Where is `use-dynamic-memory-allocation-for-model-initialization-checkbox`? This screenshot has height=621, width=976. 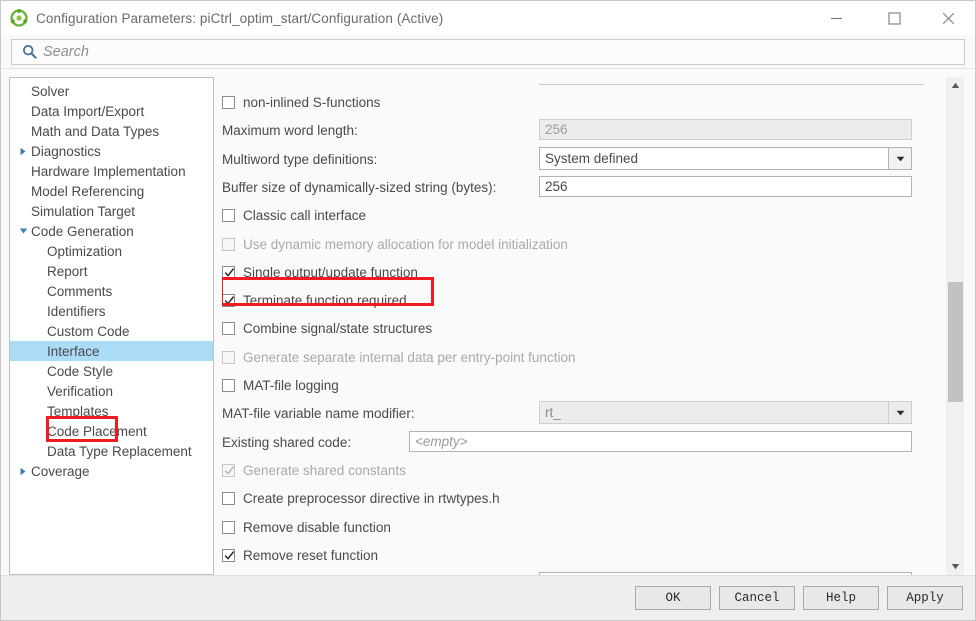
use-dynamic-memory-allocation-for-model-initialization-checkbox is located at coordinates (228, 244).